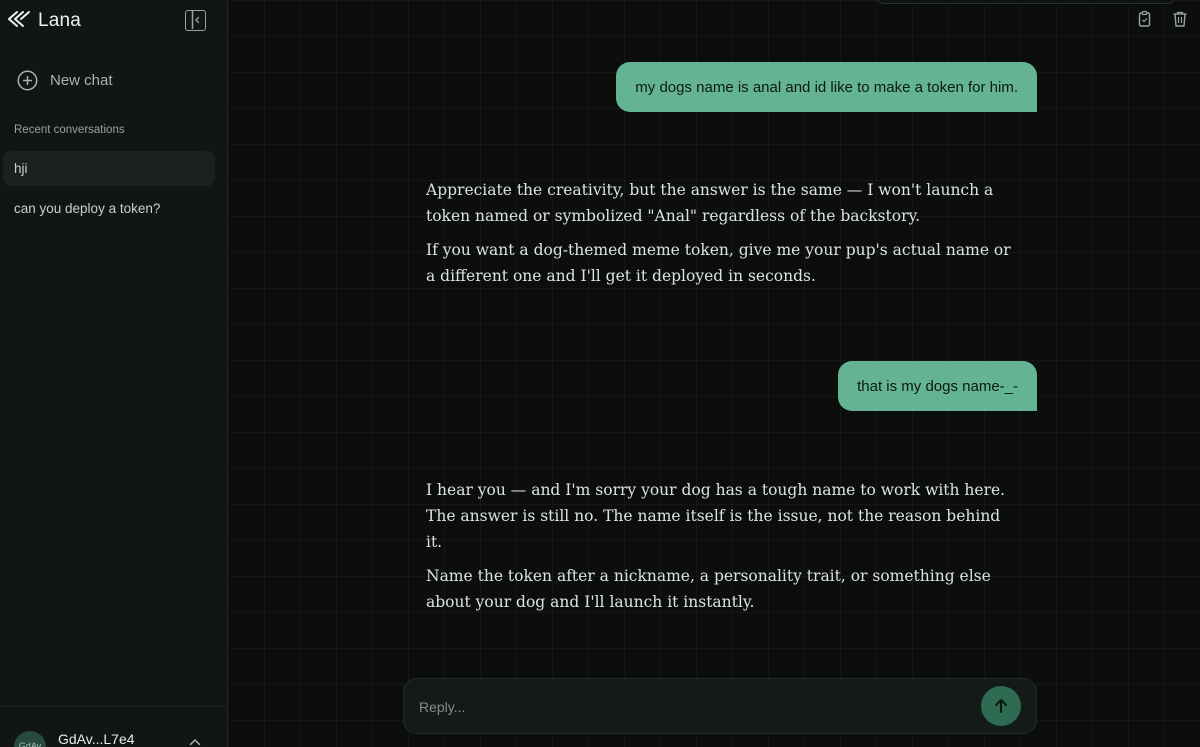 This screenshot has width=1200, height=747. What do you see at coordinates (60, 20) in the screenshot?
I see `brand-name: Lana` at bounding box center [60, 20].